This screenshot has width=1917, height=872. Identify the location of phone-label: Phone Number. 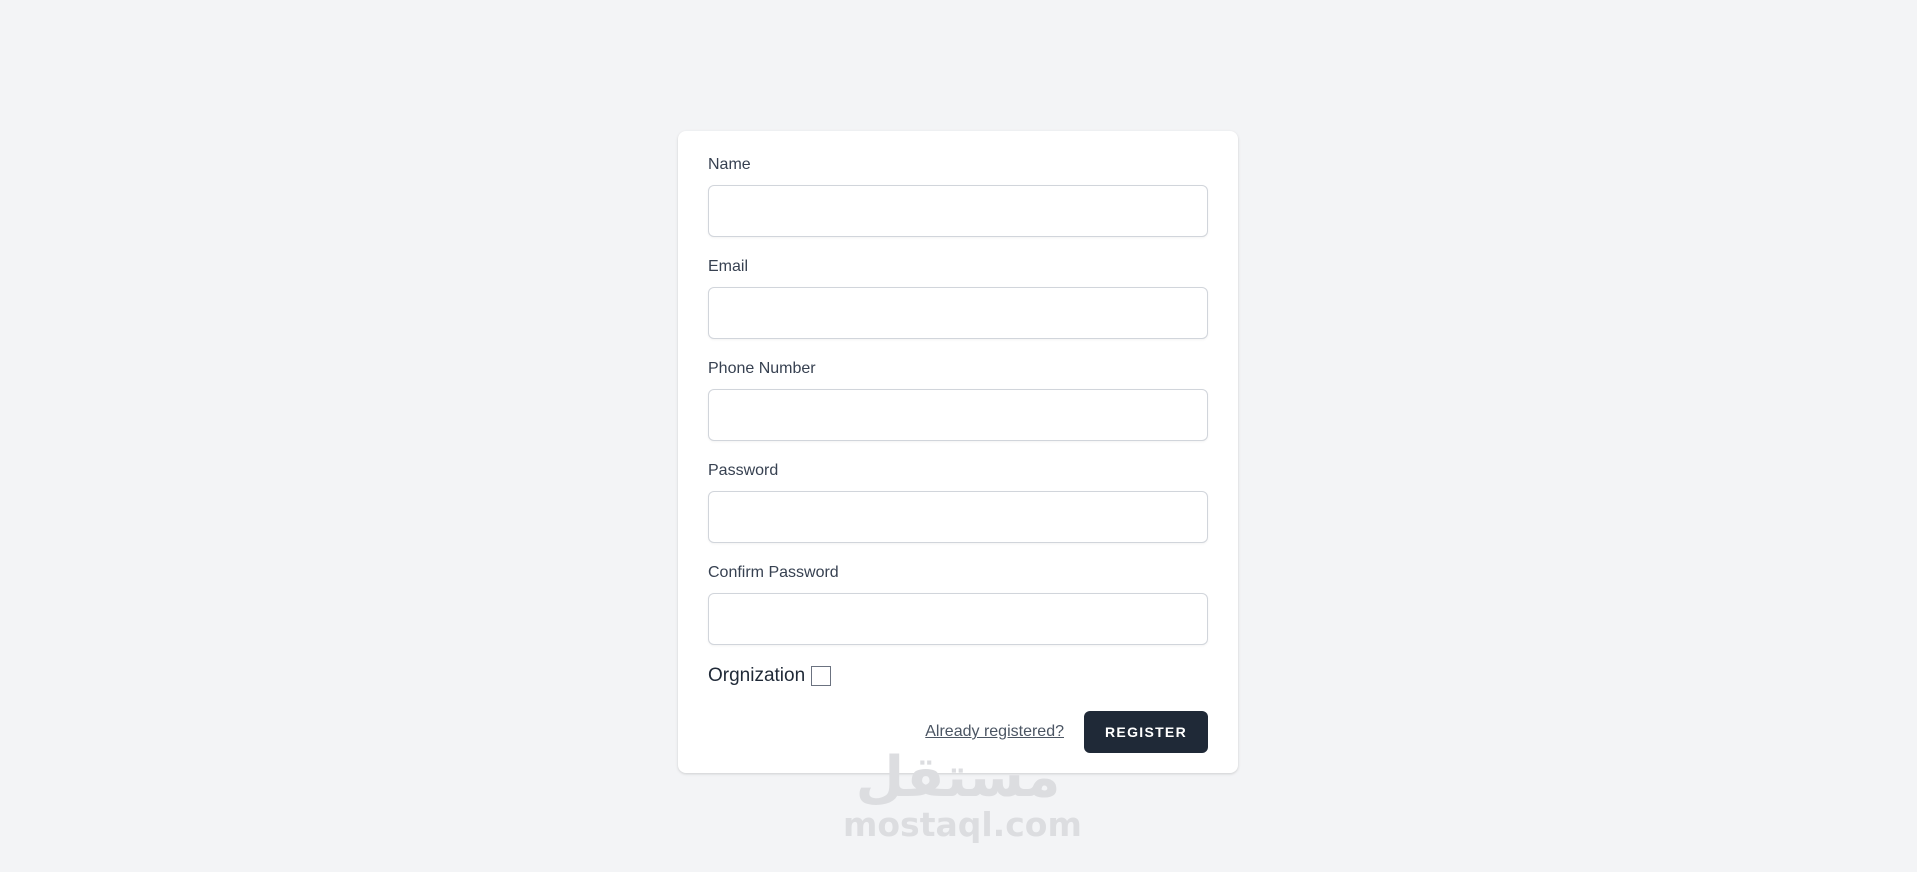
(762, 368).